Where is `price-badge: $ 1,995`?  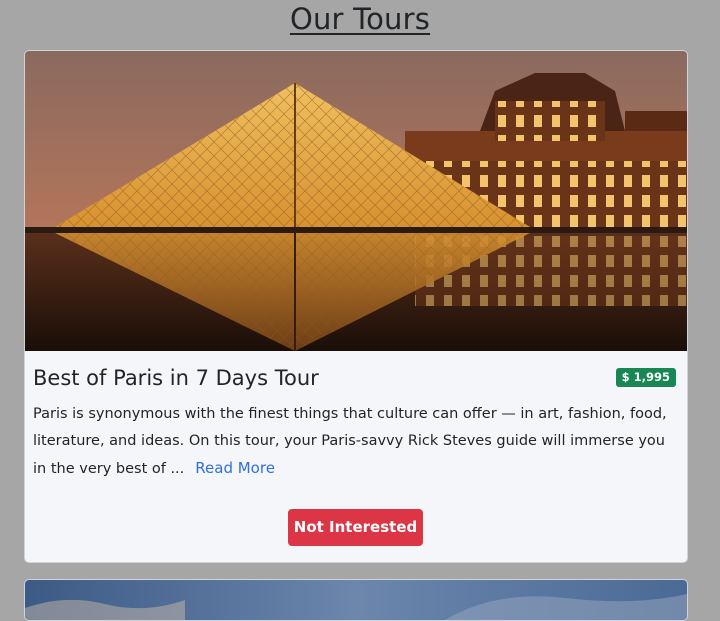 price-badge: $ 1,995 is located at coordinates (645, 377).